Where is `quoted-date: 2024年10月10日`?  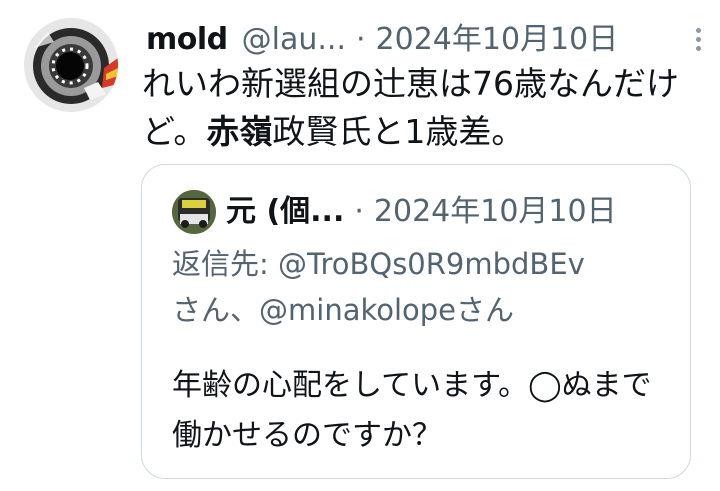 quoted-date: 2024年10月10日 is located at coordinates (495, 211).